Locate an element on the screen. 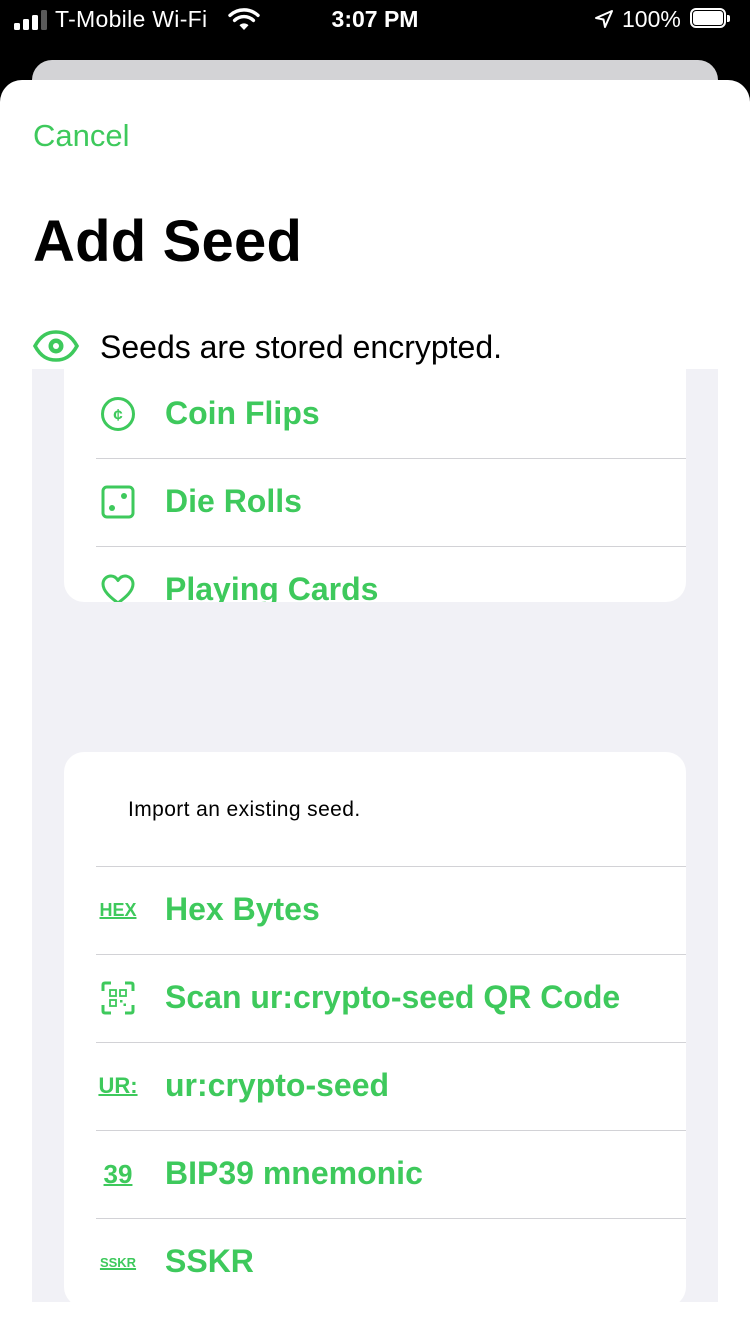 The image size is (750, 1334). hex-icon: HEX is located at coordinates (118, 910).